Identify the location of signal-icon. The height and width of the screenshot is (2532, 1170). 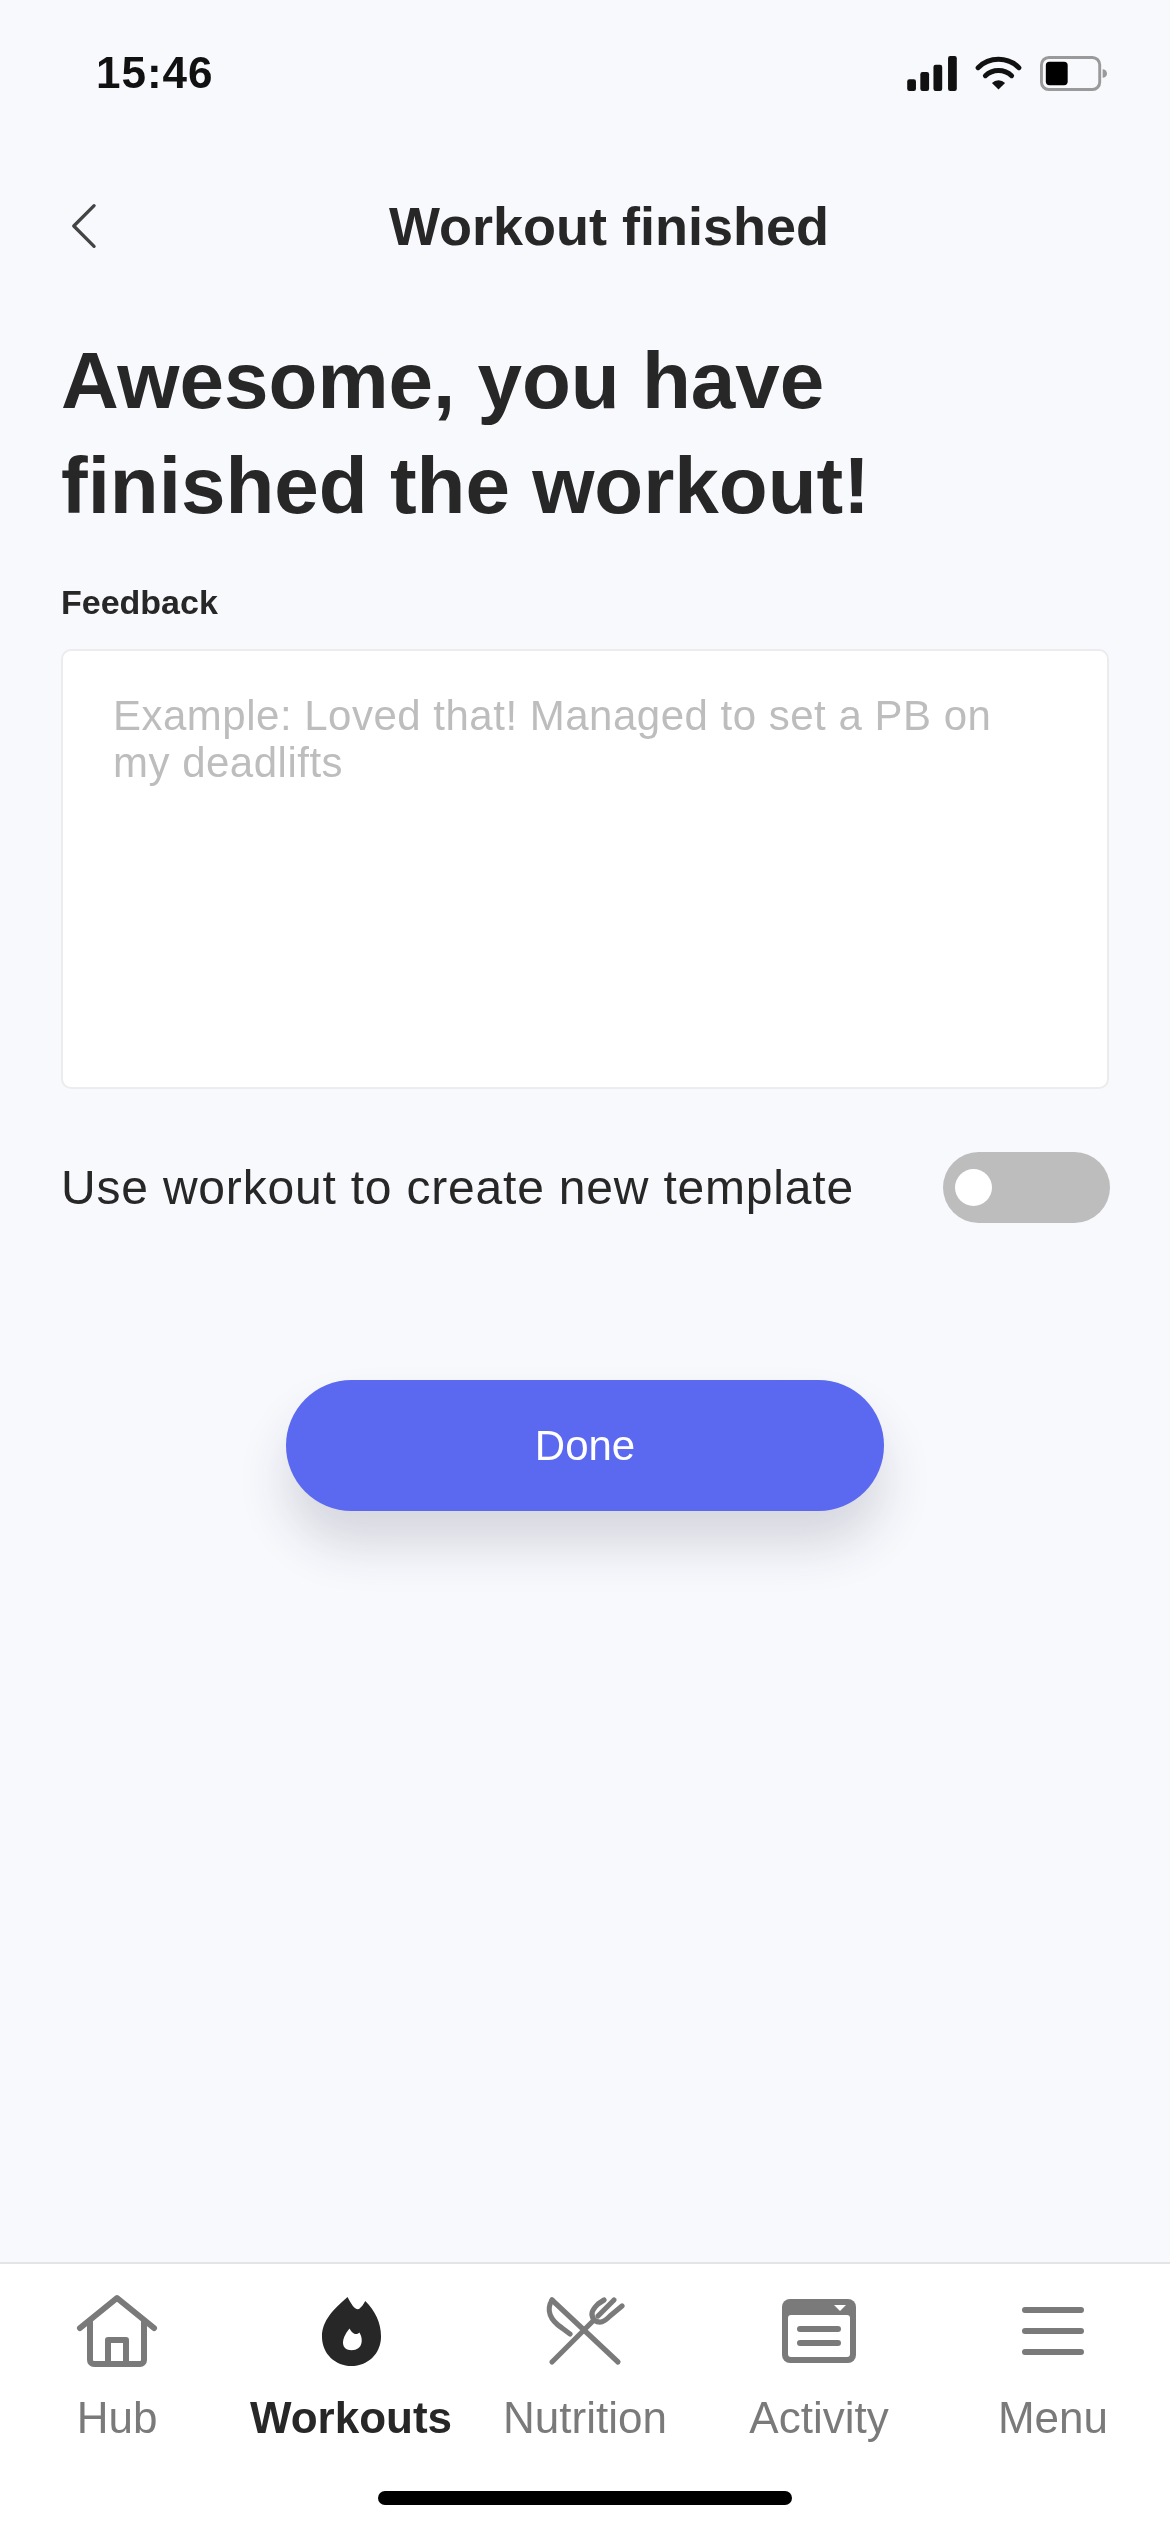
(932, 73).